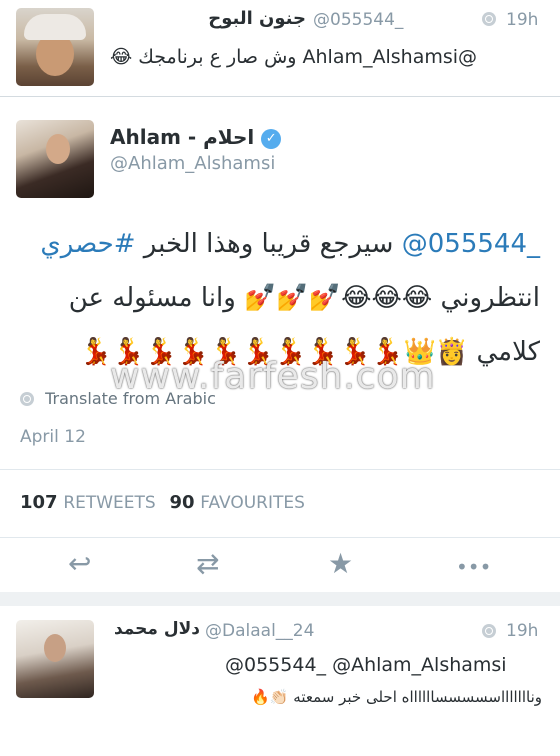 This screenshot has height=756, width=560. What do you see at coordinates (87, 244) in the screenshot?
I see `hashtag: #حصري` at bounding box center [87, 244].